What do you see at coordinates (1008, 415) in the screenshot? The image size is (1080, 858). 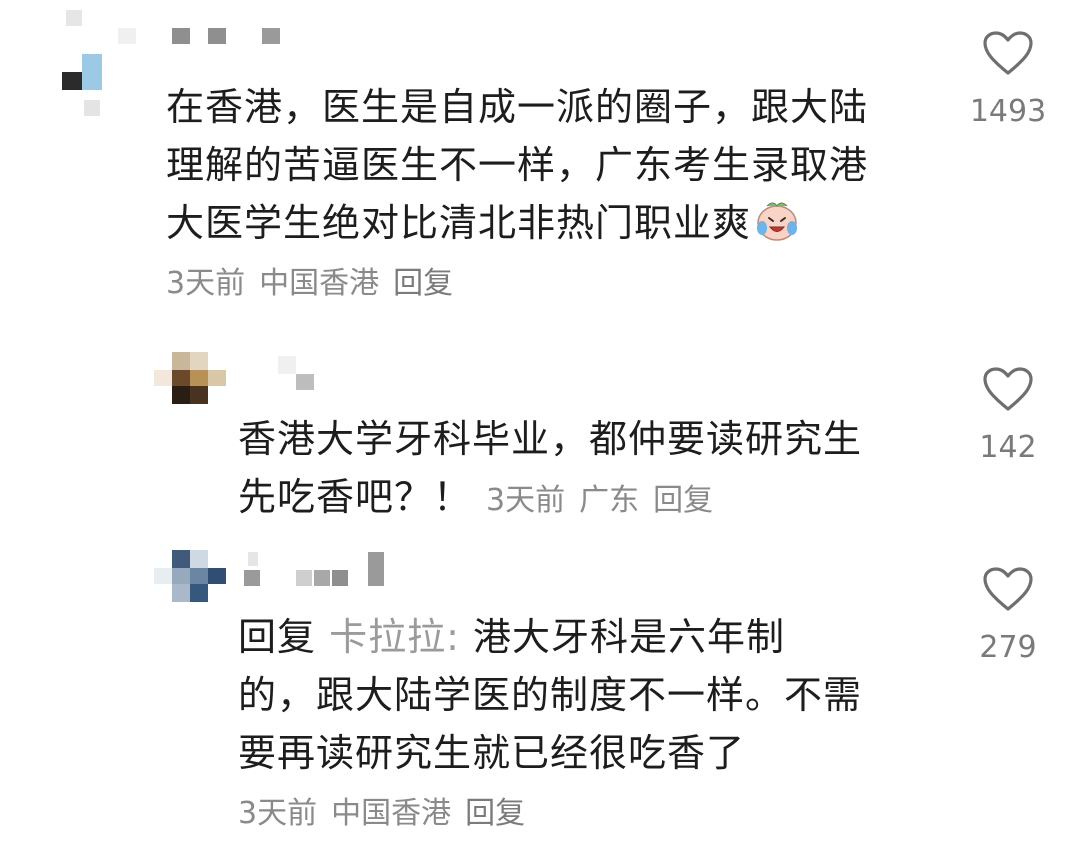 I see `like-button: 142` at bounding box center [1008, 415].